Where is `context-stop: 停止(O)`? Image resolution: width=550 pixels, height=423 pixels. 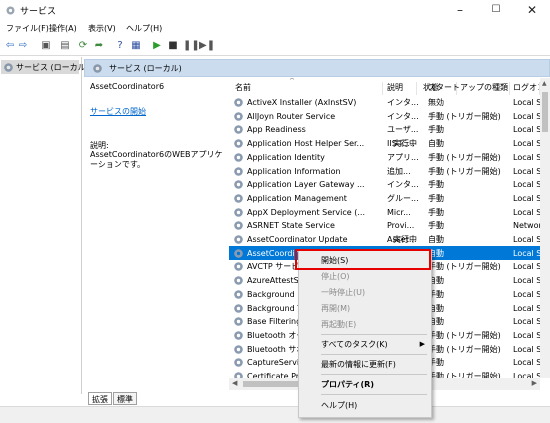
context-stop: 停止(O) is located at coordinates (365, 276).